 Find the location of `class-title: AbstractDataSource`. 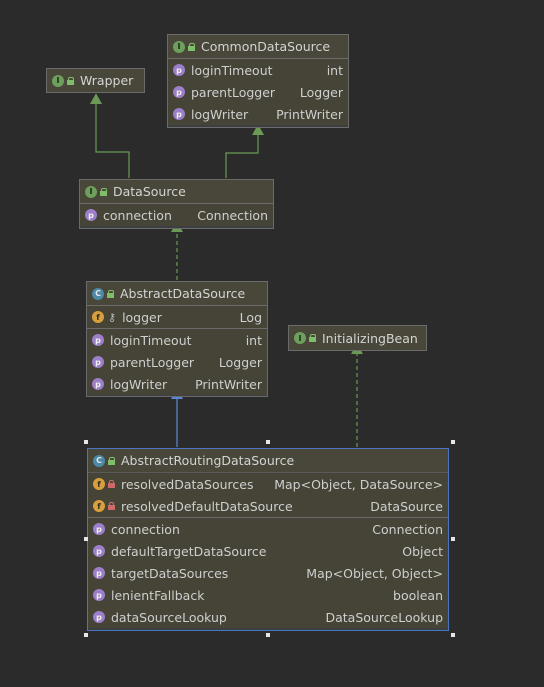

class-title: AbstractDataSource is located at coordinates (183, 293).